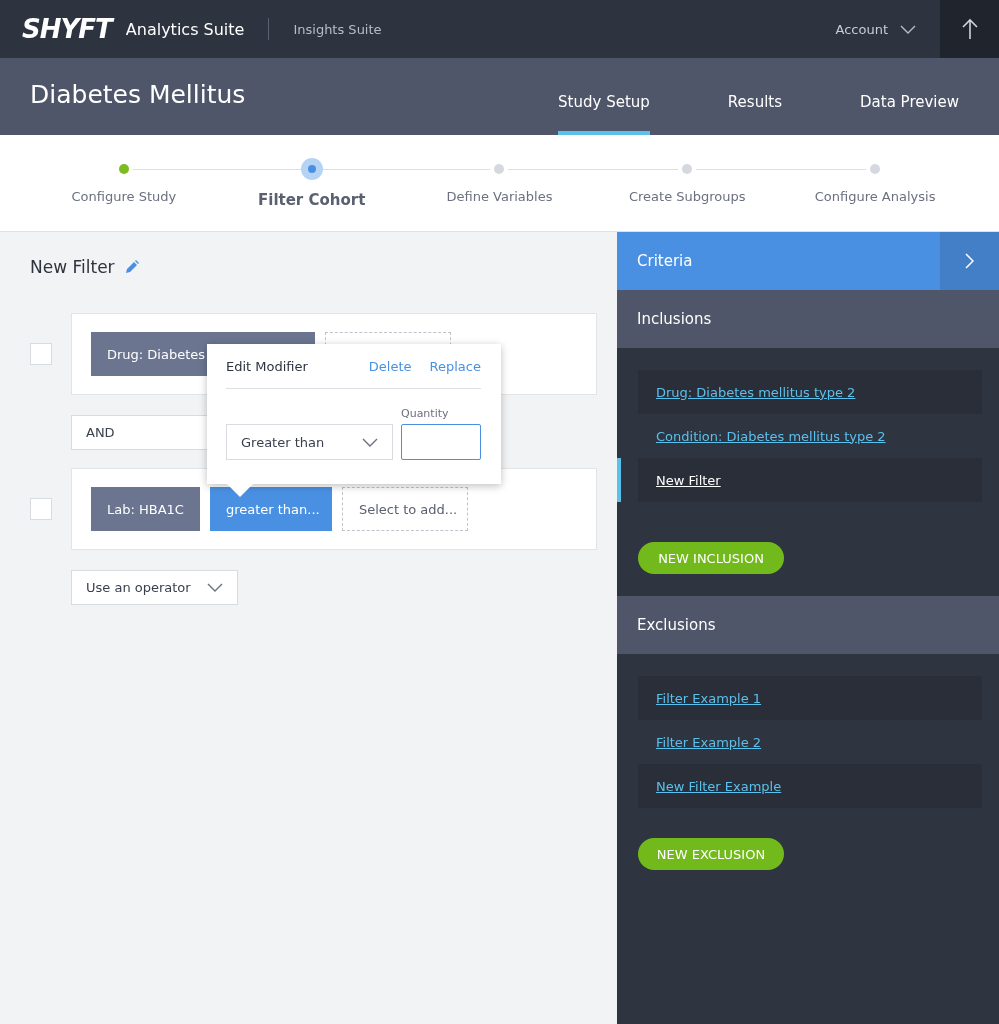 The height and width of the screenshot is (1024, 999). I want to click on section-title: Inclusions, so click(674, 319).